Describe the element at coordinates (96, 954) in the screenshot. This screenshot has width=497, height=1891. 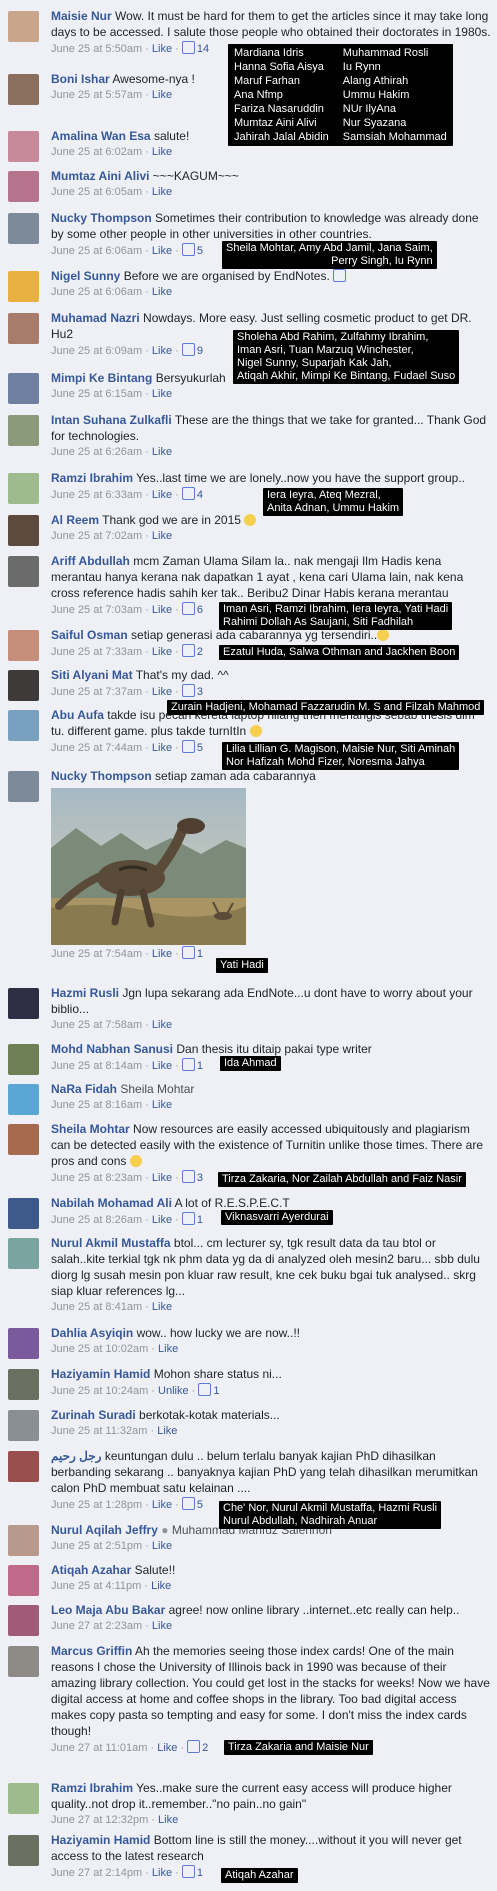
I see `timestamp: June 25 at 7:54am` at that location.